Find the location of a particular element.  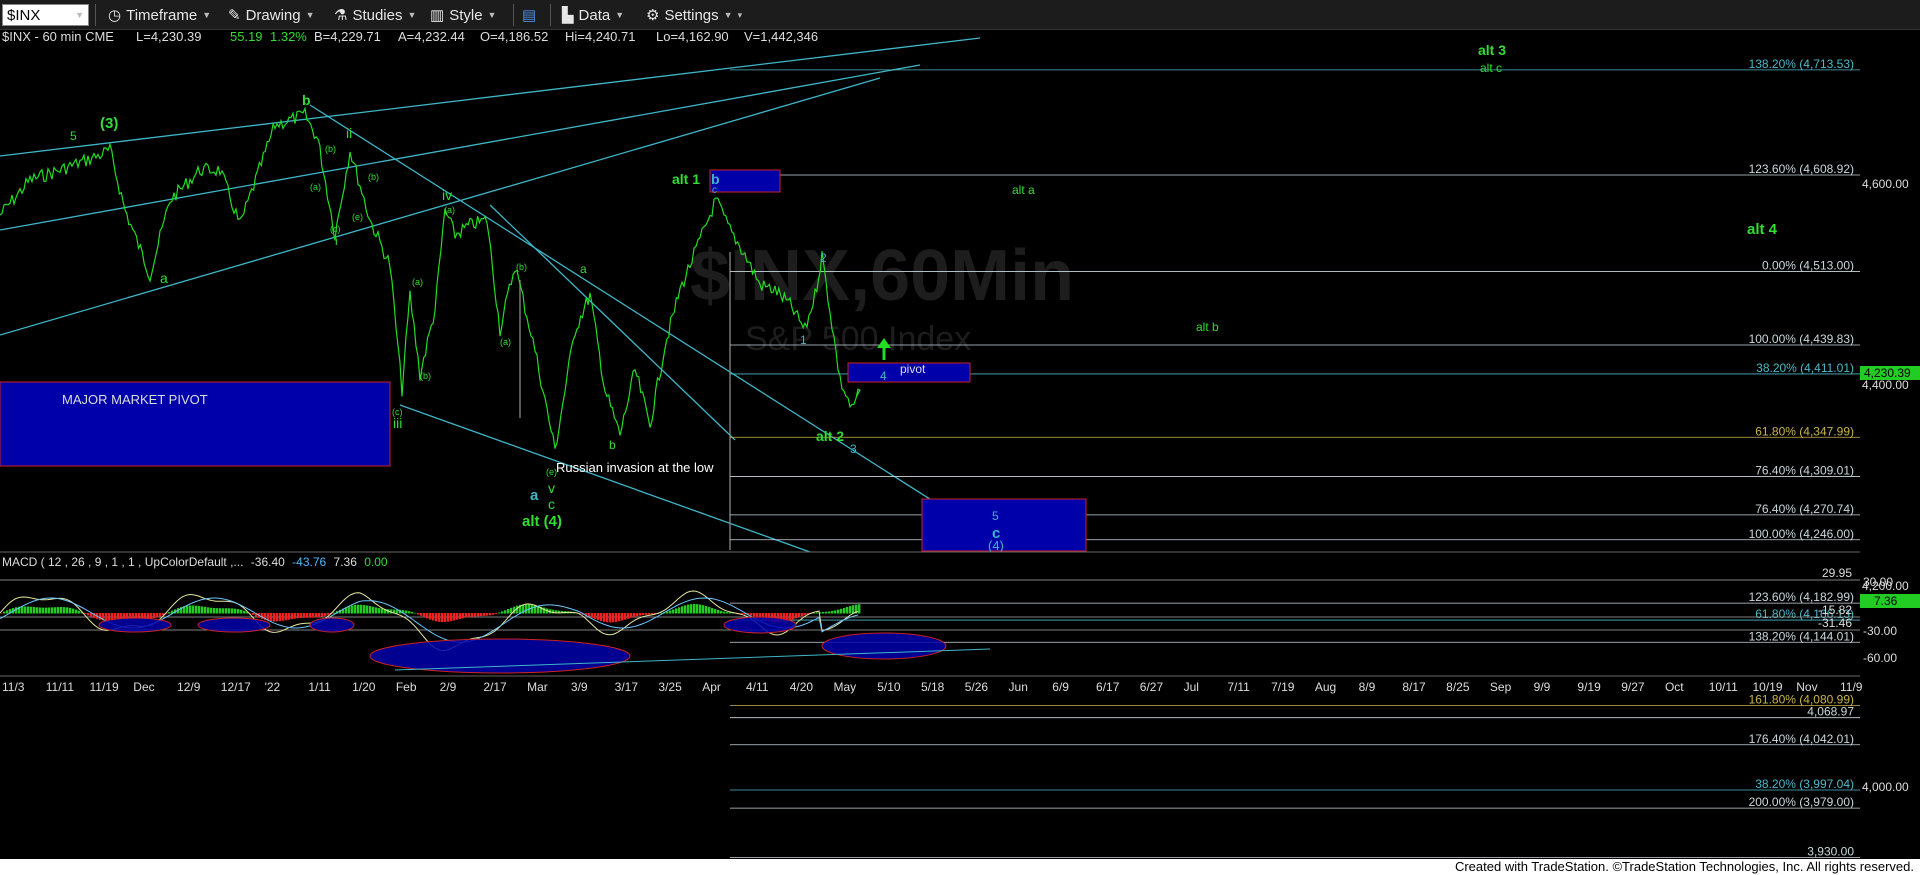

wave-label-alt2: alt 2 is located at coordinates (830, 436).